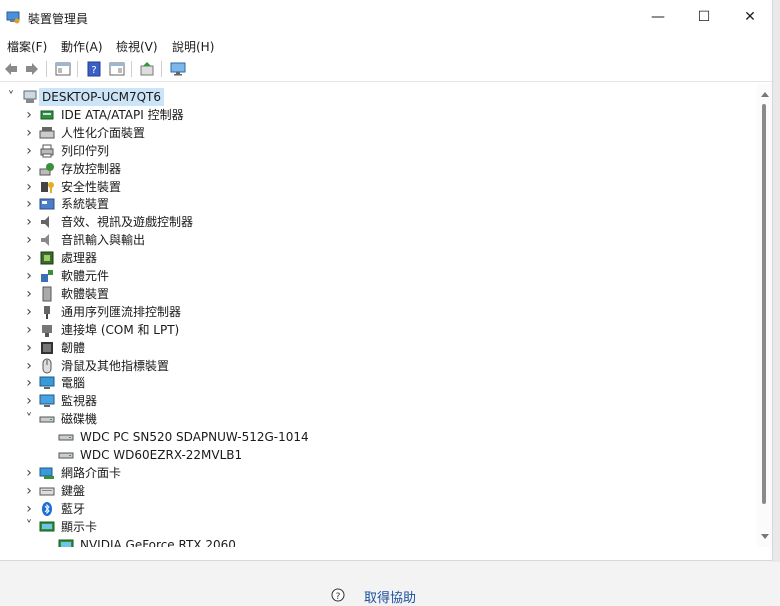 The height and width of the screenshot is (606, 780). Describe the element at coordinates (704, 17) in the screenshot. I see `maximize-button: ☐` at that location.